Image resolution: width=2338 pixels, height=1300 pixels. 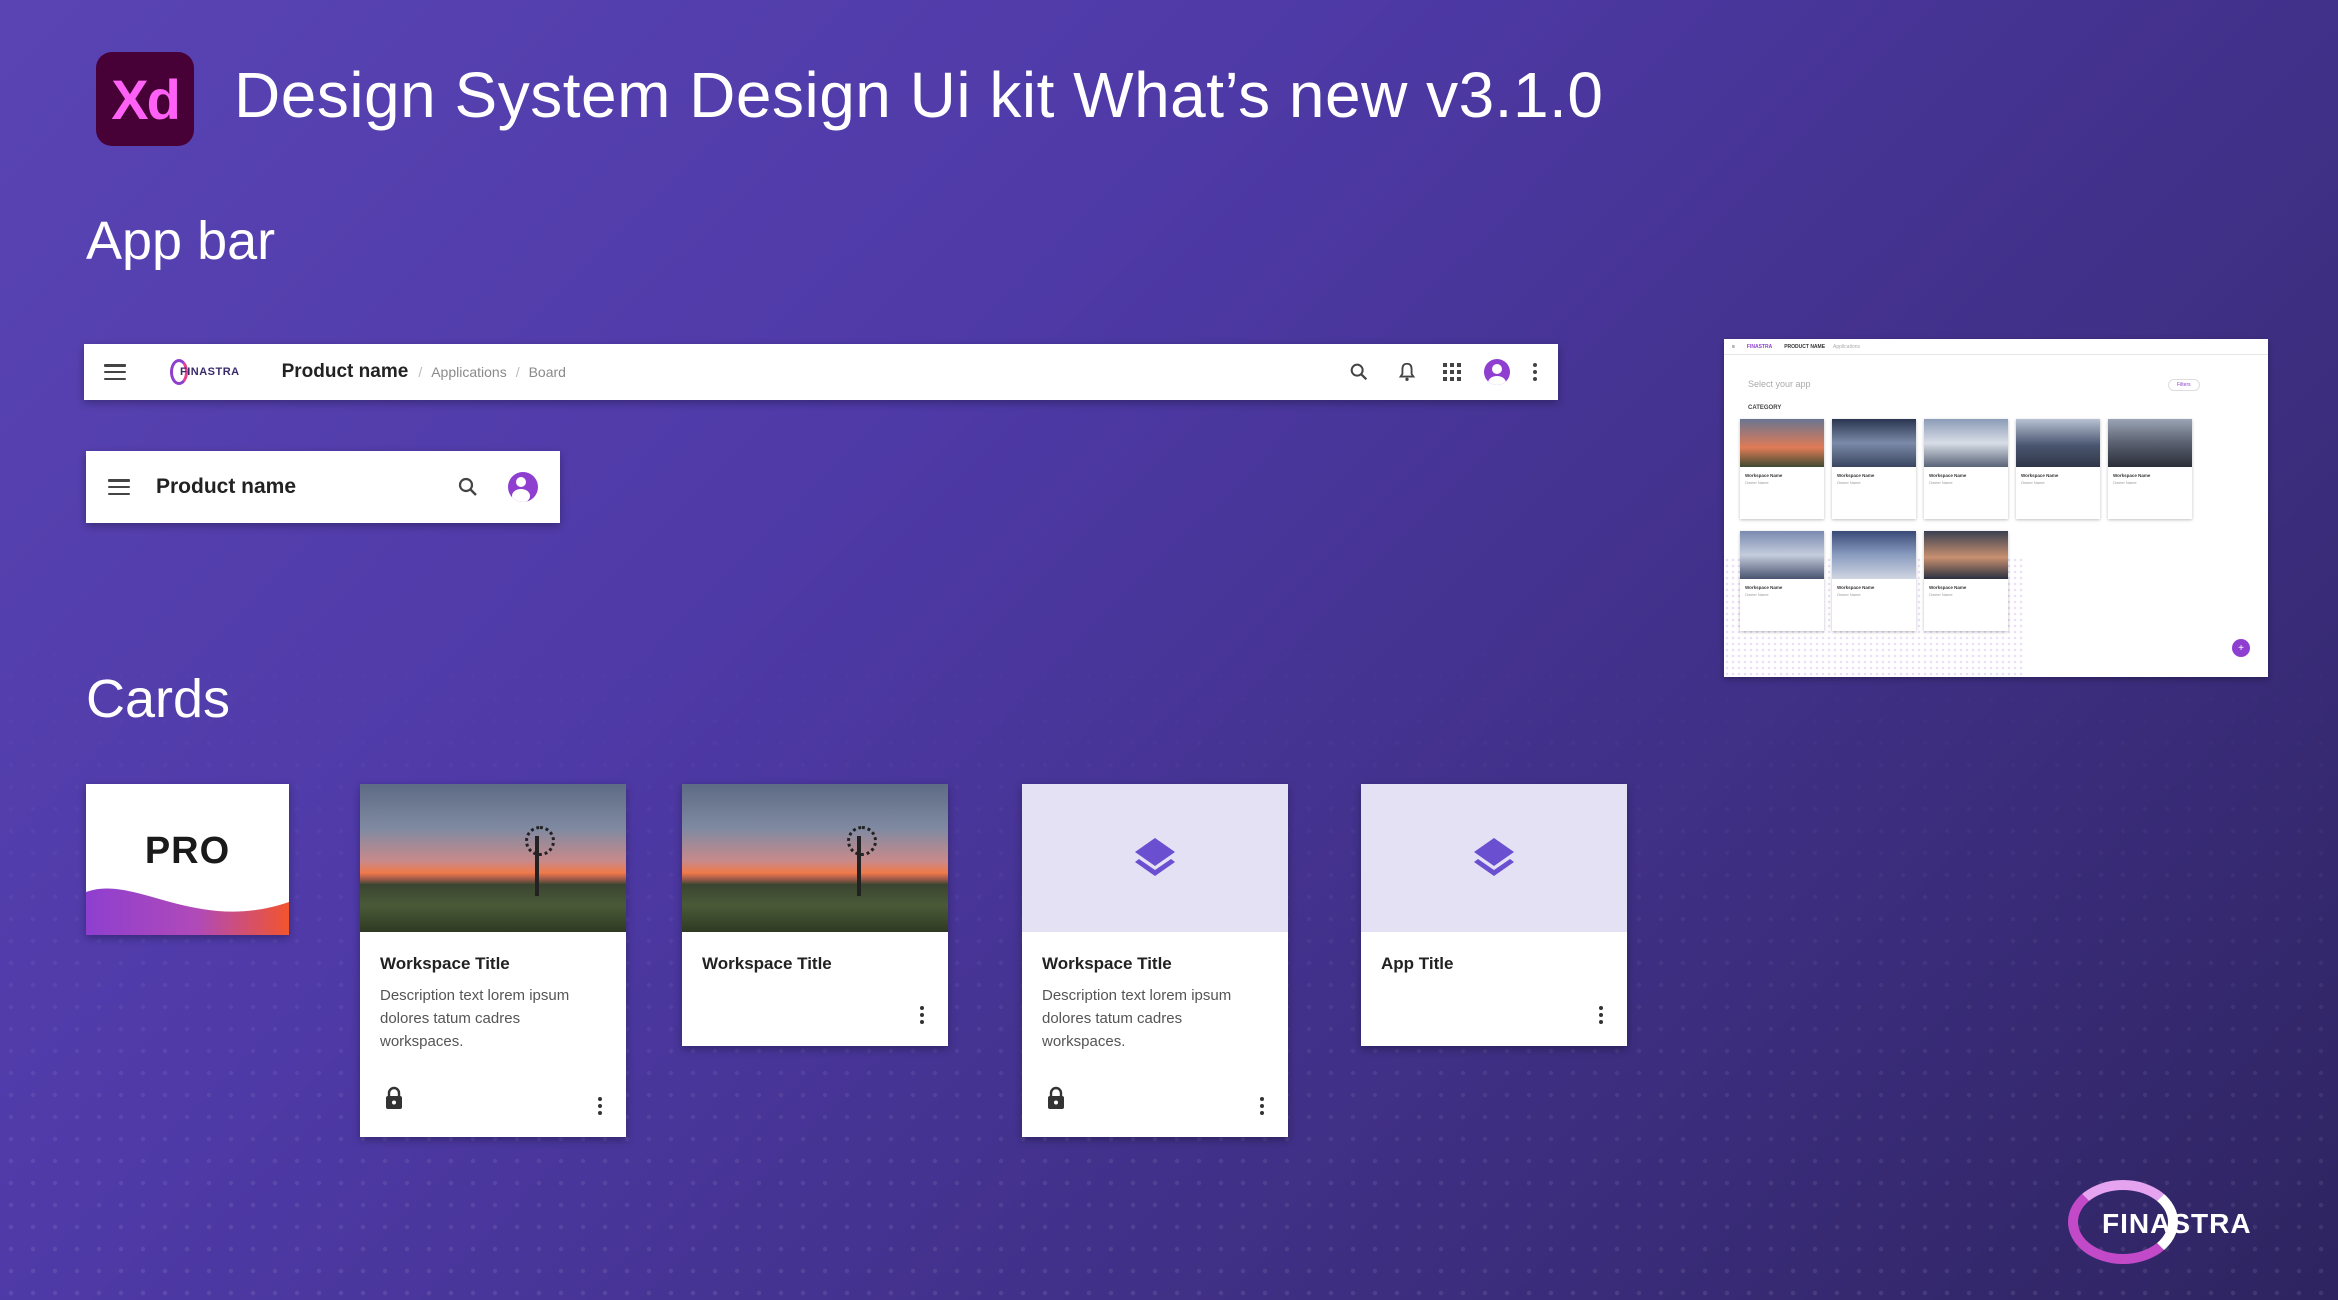 I want to click on brand-label: FINASTRA, so click(x=210, y=372).